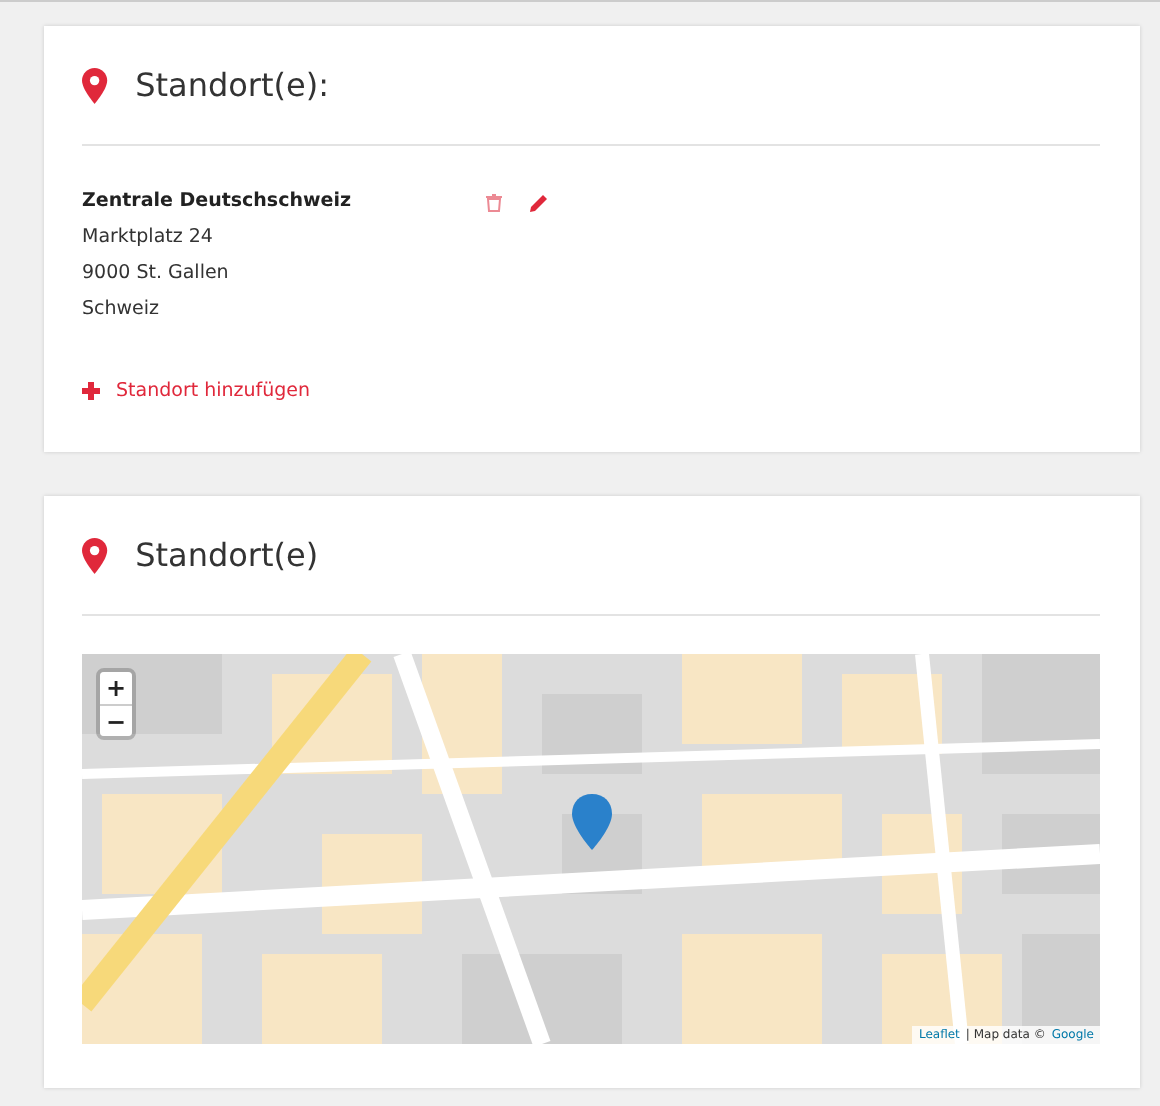  I want to click on plus-icon, so click(91, 391).